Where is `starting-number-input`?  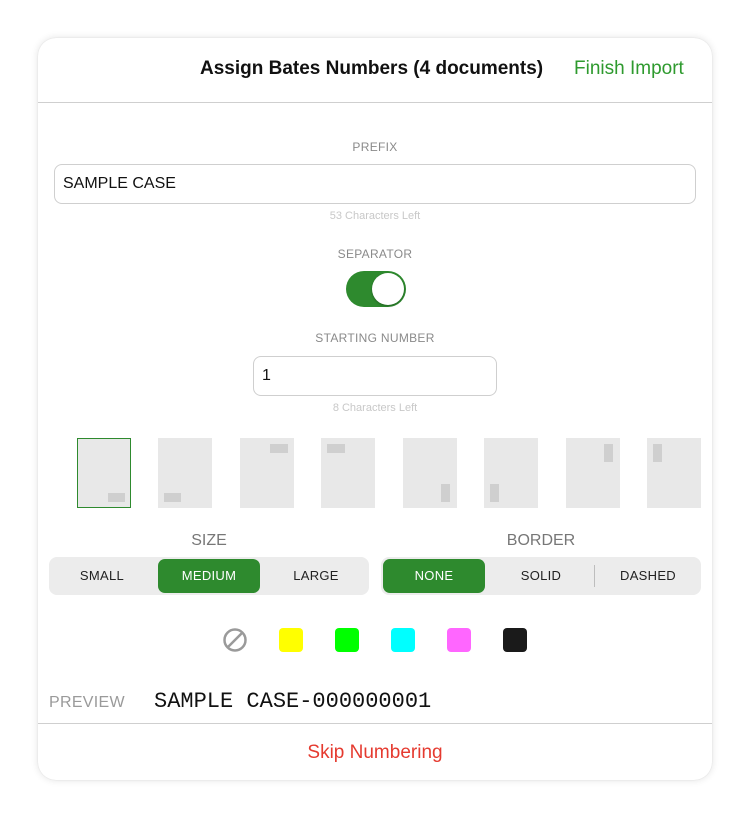
starting-number-input is located at coordinates (375, 376).